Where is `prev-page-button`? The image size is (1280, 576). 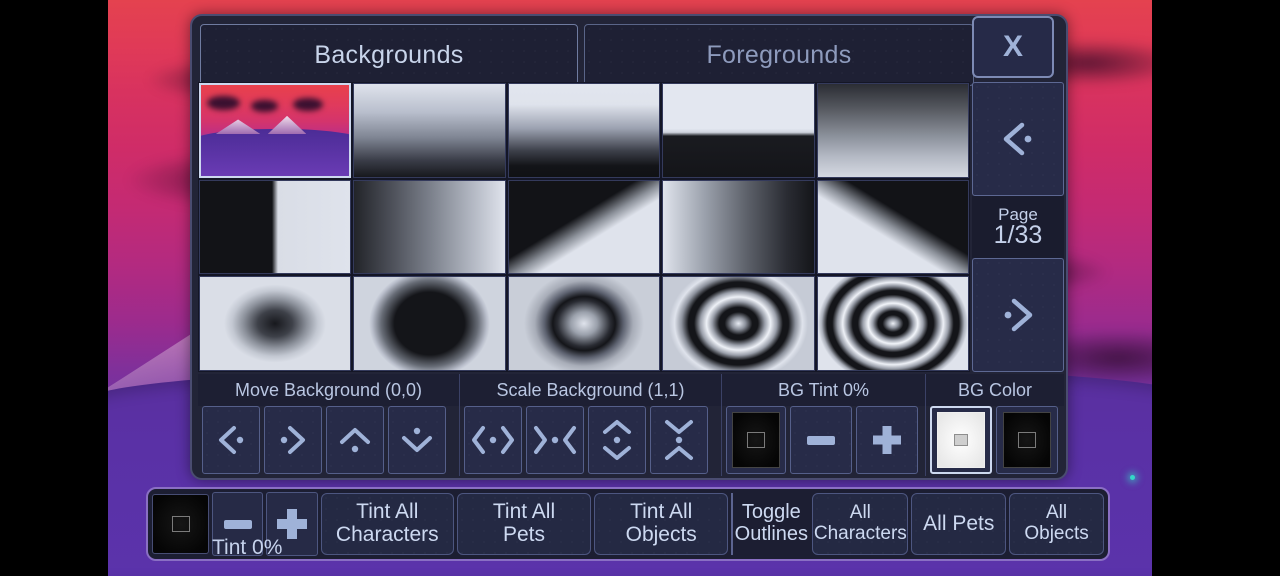 prev-page-button is located at coordinates (1018, 139).